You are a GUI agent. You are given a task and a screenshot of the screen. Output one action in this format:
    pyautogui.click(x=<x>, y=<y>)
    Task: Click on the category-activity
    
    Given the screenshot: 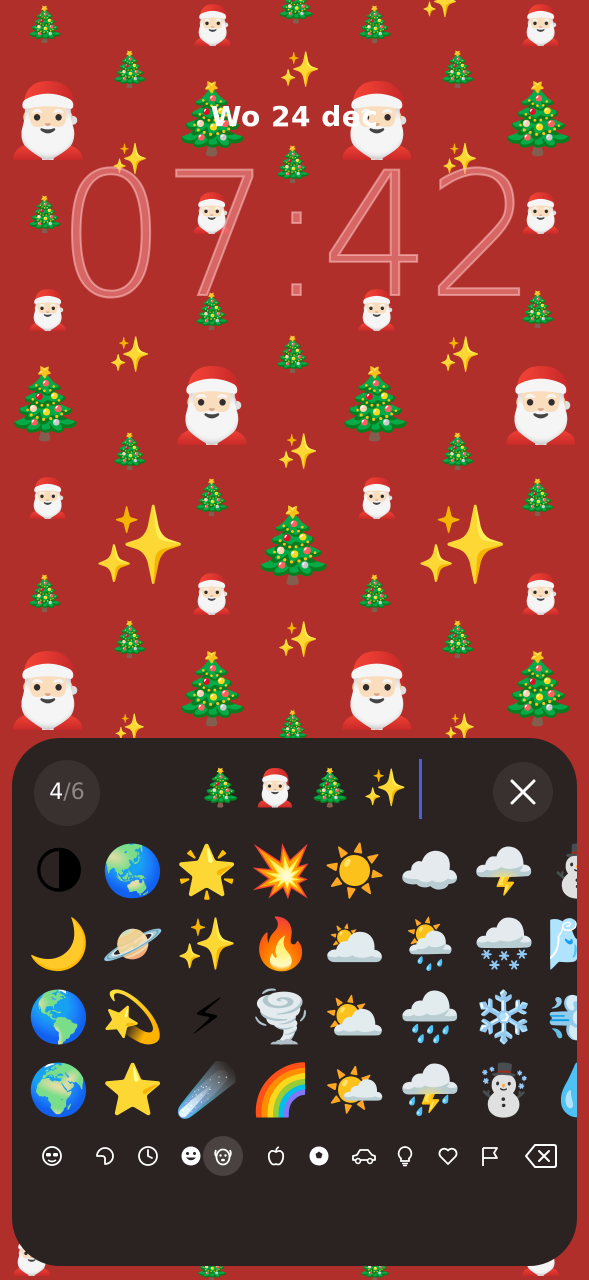 What is the action you would take?
    pyautogui.click(x=319, y=1156)
    